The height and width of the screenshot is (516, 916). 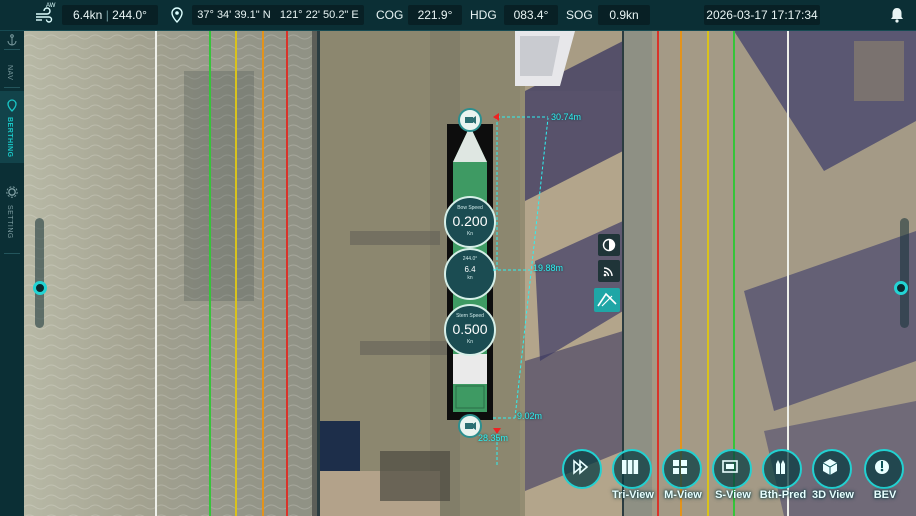 I want to click on play-forward-button, so click(x=582, y=469).